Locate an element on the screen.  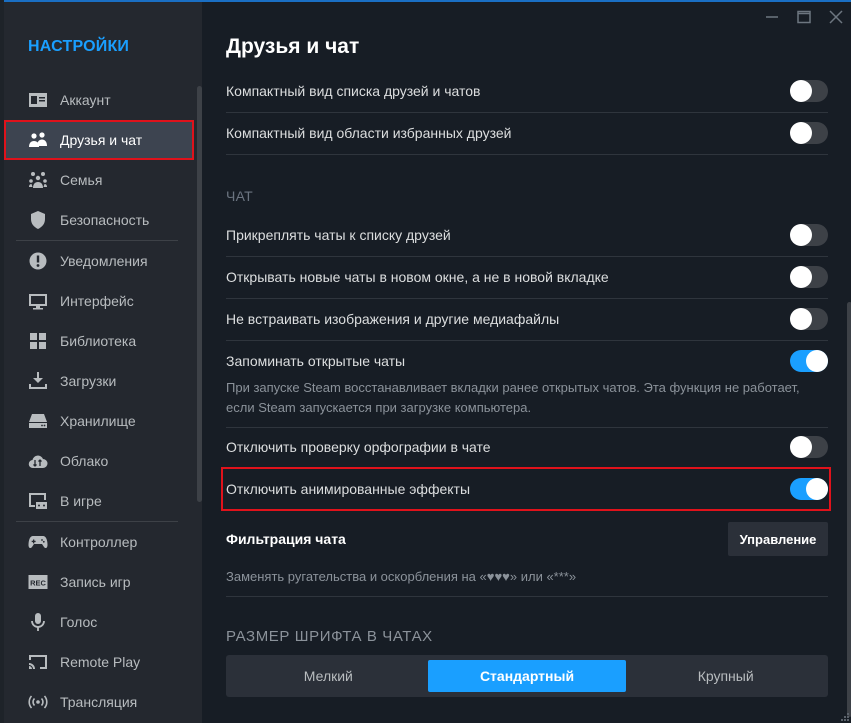
sidebar-item-interface: Интерфейс is located at coordinates (99, 301).